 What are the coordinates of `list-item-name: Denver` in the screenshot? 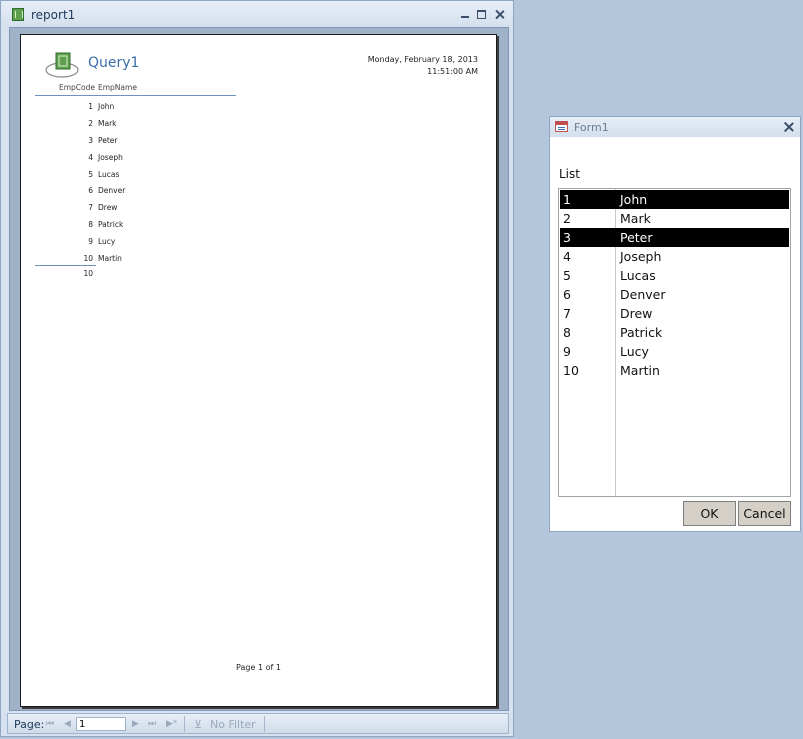 It's located at (643, 294).